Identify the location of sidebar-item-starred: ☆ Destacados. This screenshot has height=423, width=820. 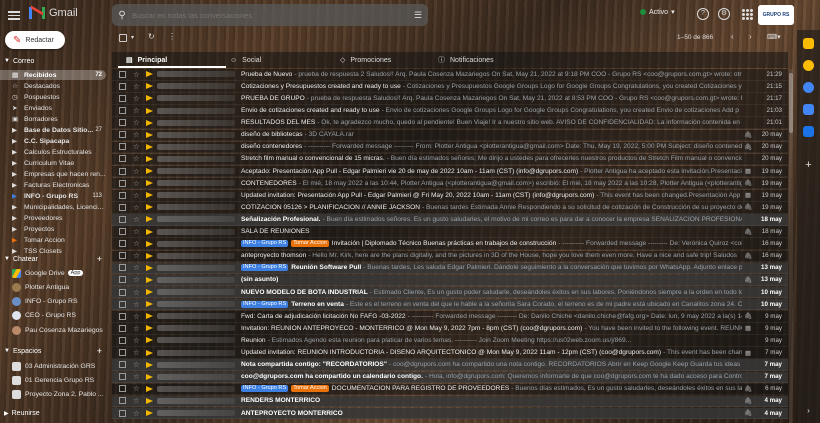
(53, 86).